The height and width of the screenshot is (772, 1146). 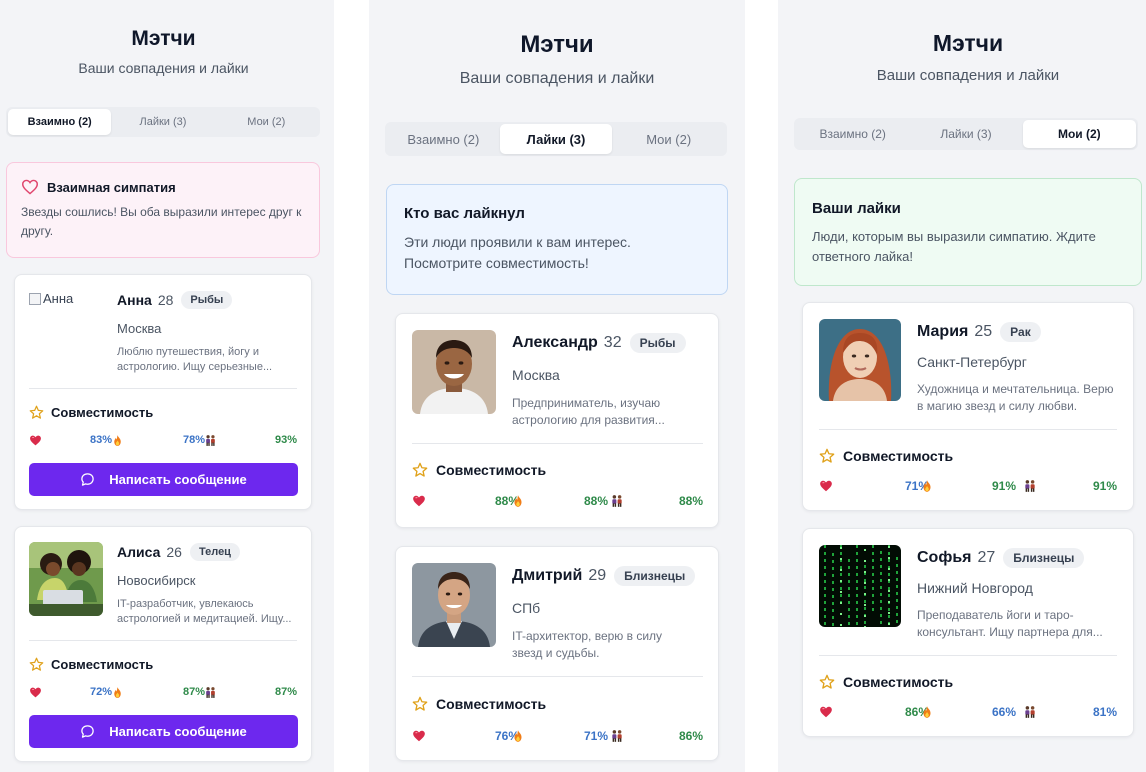 I want to click on compatibility-heading: Совместимость, so click(x=886, y=456).